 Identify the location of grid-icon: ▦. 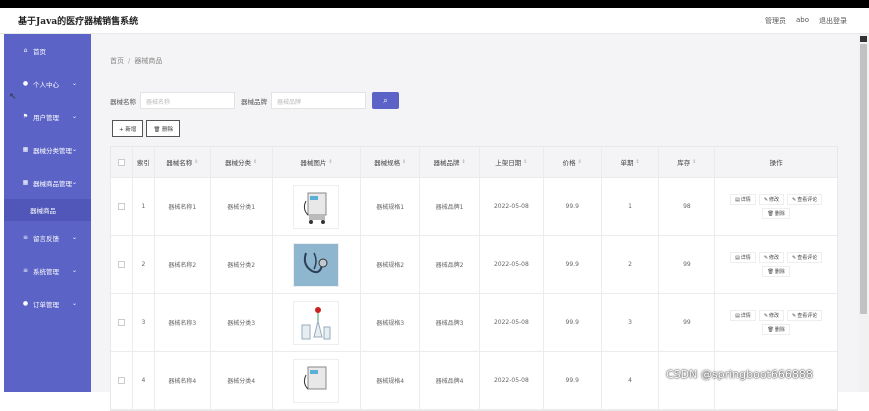
(25, 182).